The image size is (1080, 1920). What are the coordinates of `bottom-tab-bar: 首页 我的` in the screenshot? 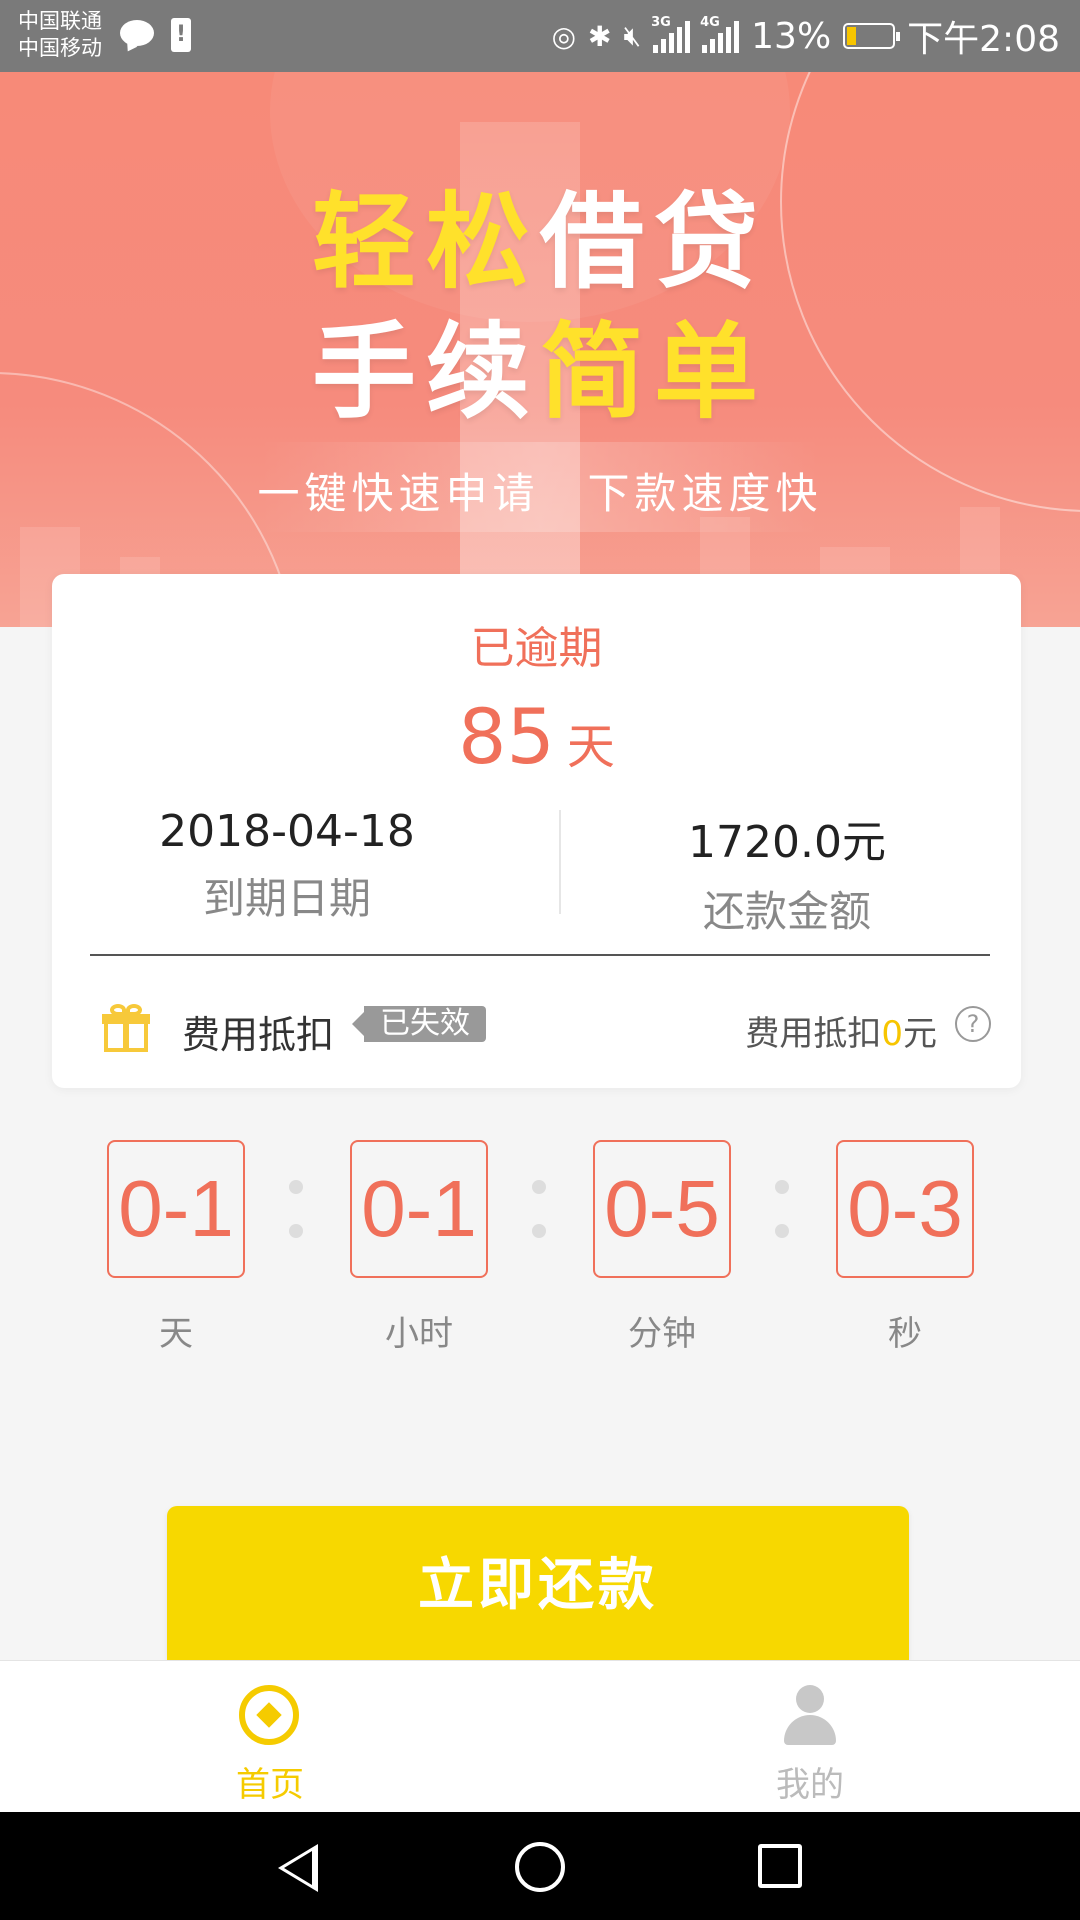 It's located at (540, 1736).